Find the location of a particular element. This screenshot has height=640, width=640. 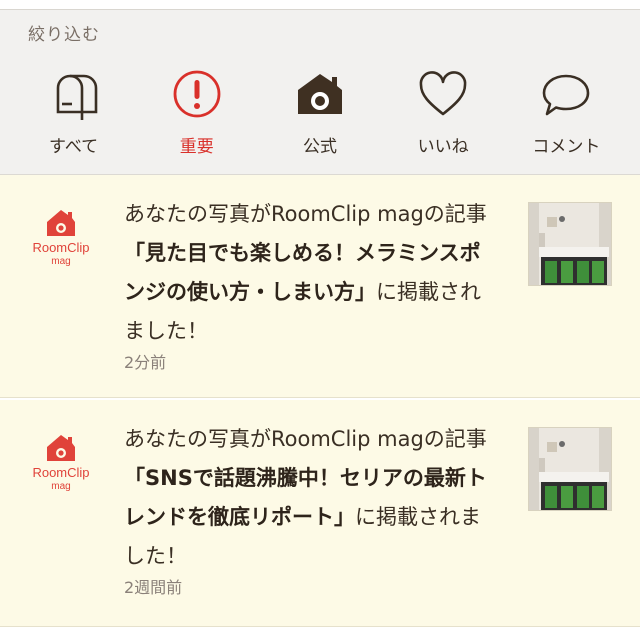

tab-all: すべて is located at coordinates (74, 112).